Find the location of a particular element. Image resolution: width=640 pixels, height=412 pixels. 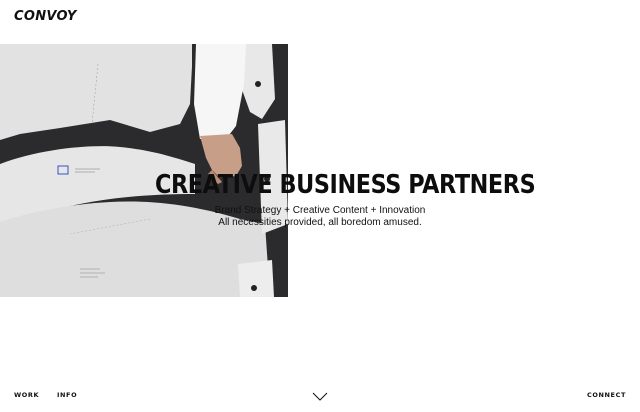

nav-connect-link: CONNECT is located at coordinates (606, 395).